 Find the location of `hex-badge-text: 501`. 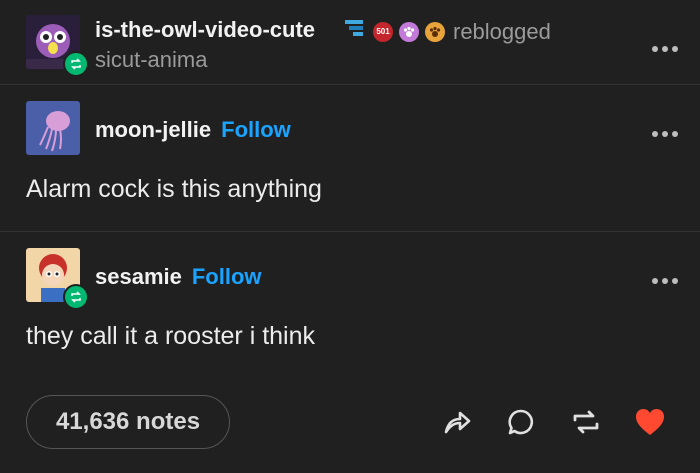

hex-badge-text: 501 is located at coordinates (383, 31).